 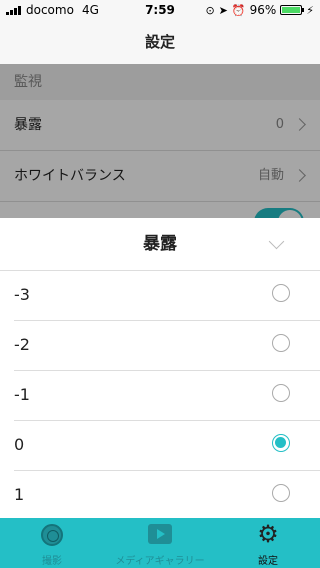 What do you see at coordinates (310, 10) in the screenshot?
I see `charging-icon: ⚡` at bounding box center [310, 10].